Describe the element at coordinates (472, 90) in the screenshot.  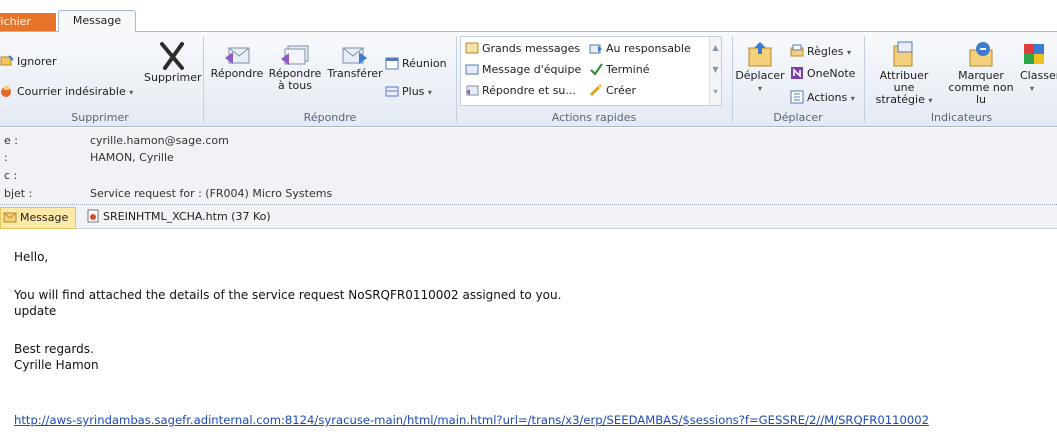
I see `reply-delete-icon` at that location.